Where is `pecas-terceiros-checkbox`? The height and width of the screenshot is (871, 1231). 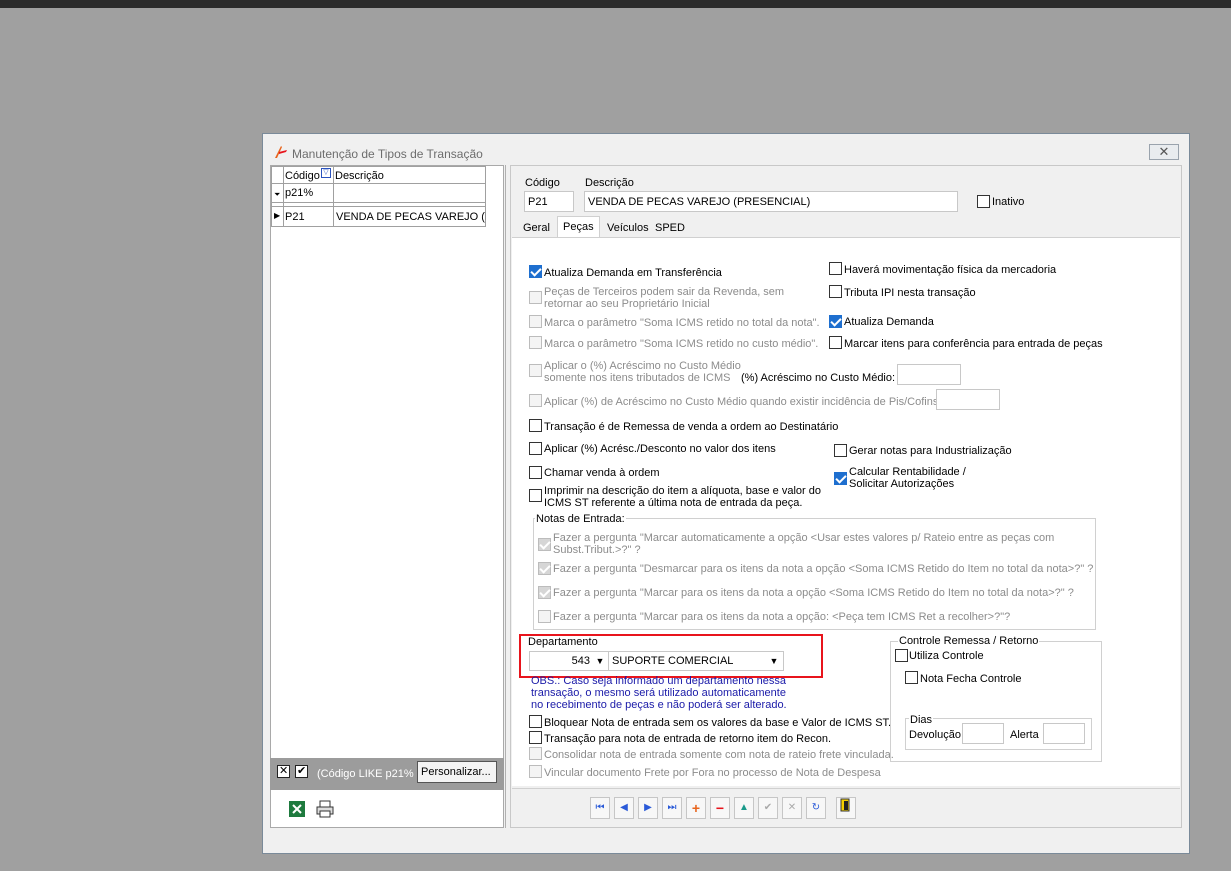 pecas-terceiros-checkbox is located at coordinates (535, 297).